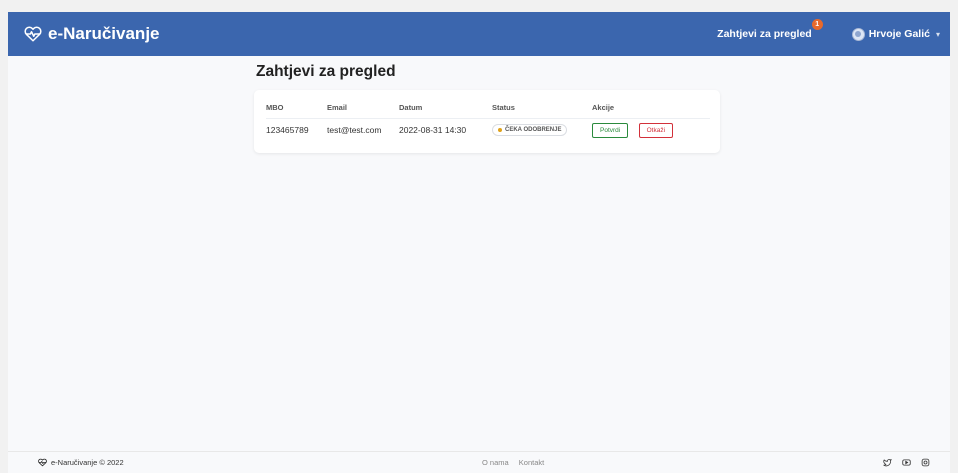 The width and height of the screenshot is (958, 473). I want to click on footer-link-about: O nama, so click(495, 462).